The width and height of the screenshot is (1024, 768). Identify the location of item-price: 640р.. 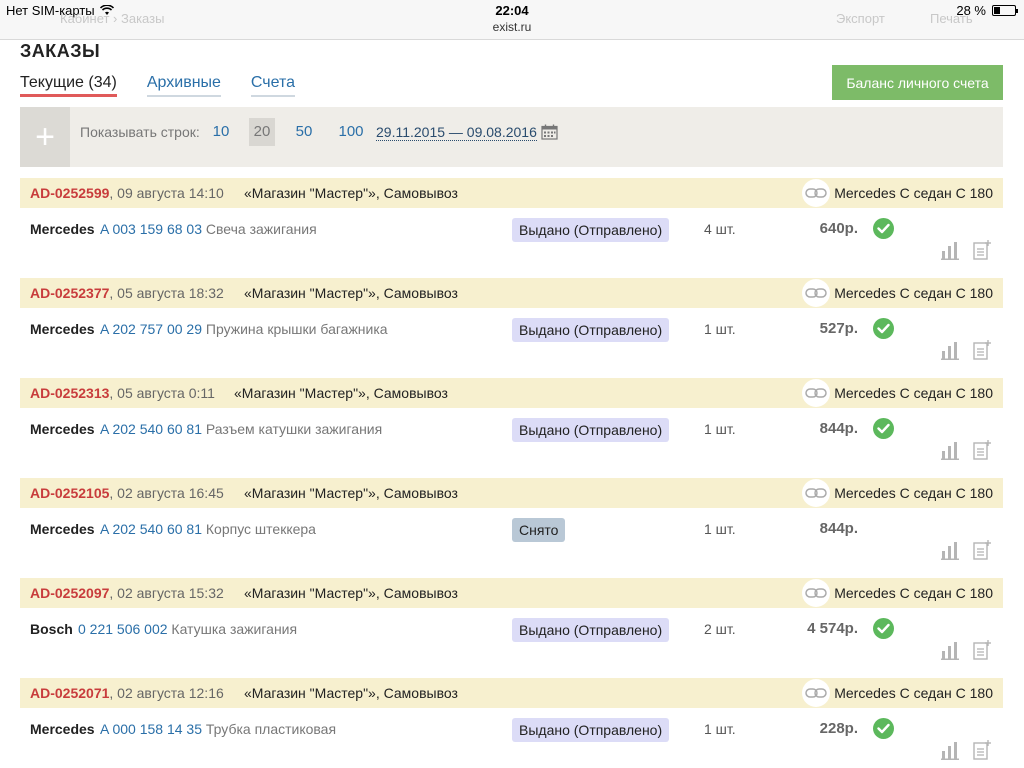
(838, 228).